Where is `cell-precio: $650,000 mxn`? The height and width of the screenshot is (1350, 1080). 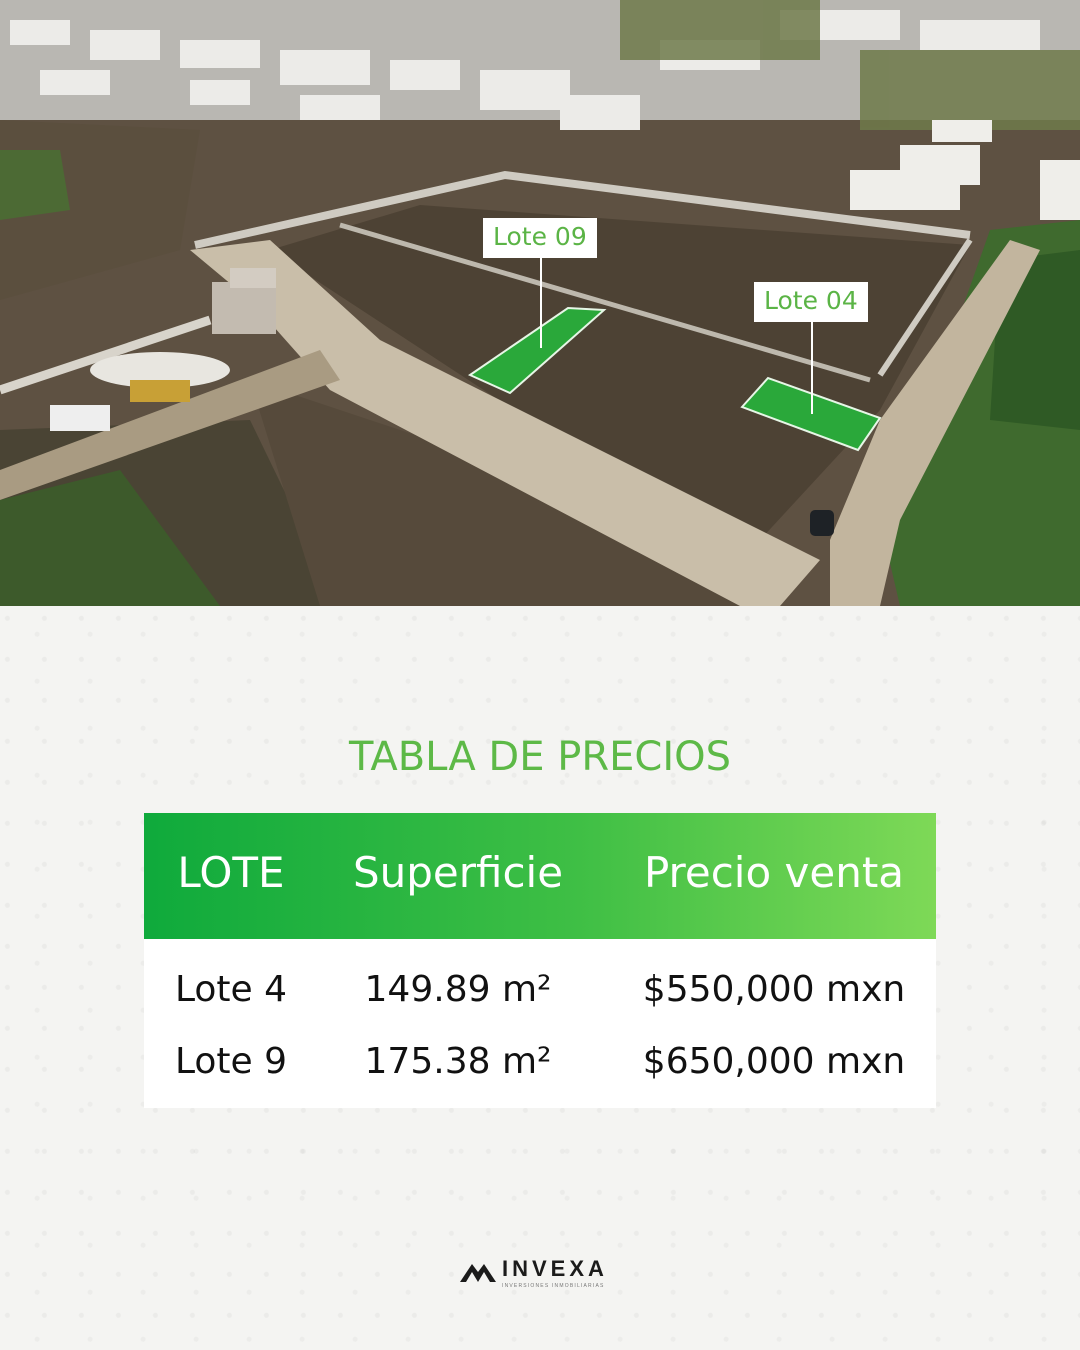
cell-precio: $650,000 mxn is located at coordinates (774, 1061).